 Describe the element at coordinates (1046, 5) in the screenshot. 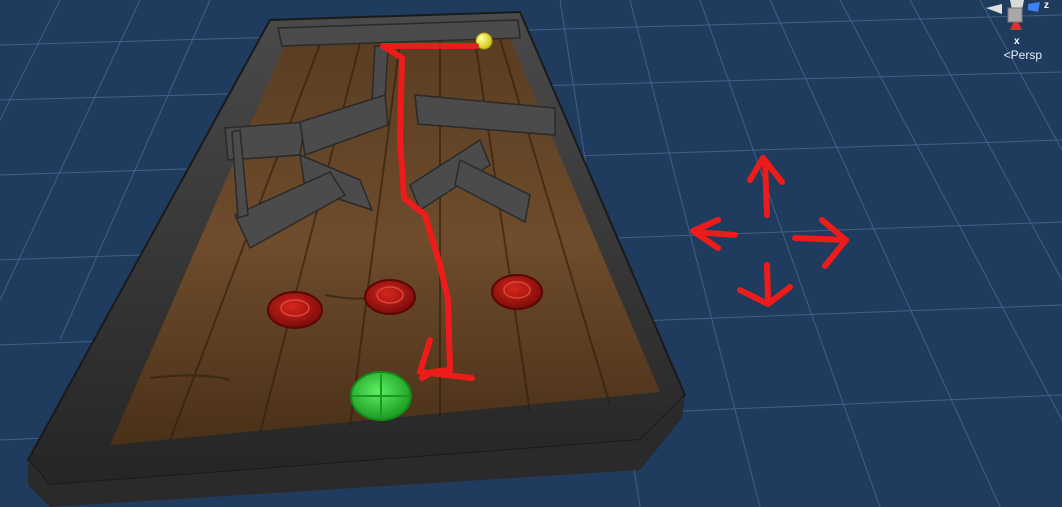

I see `gizmo-z-label: z` at that location.